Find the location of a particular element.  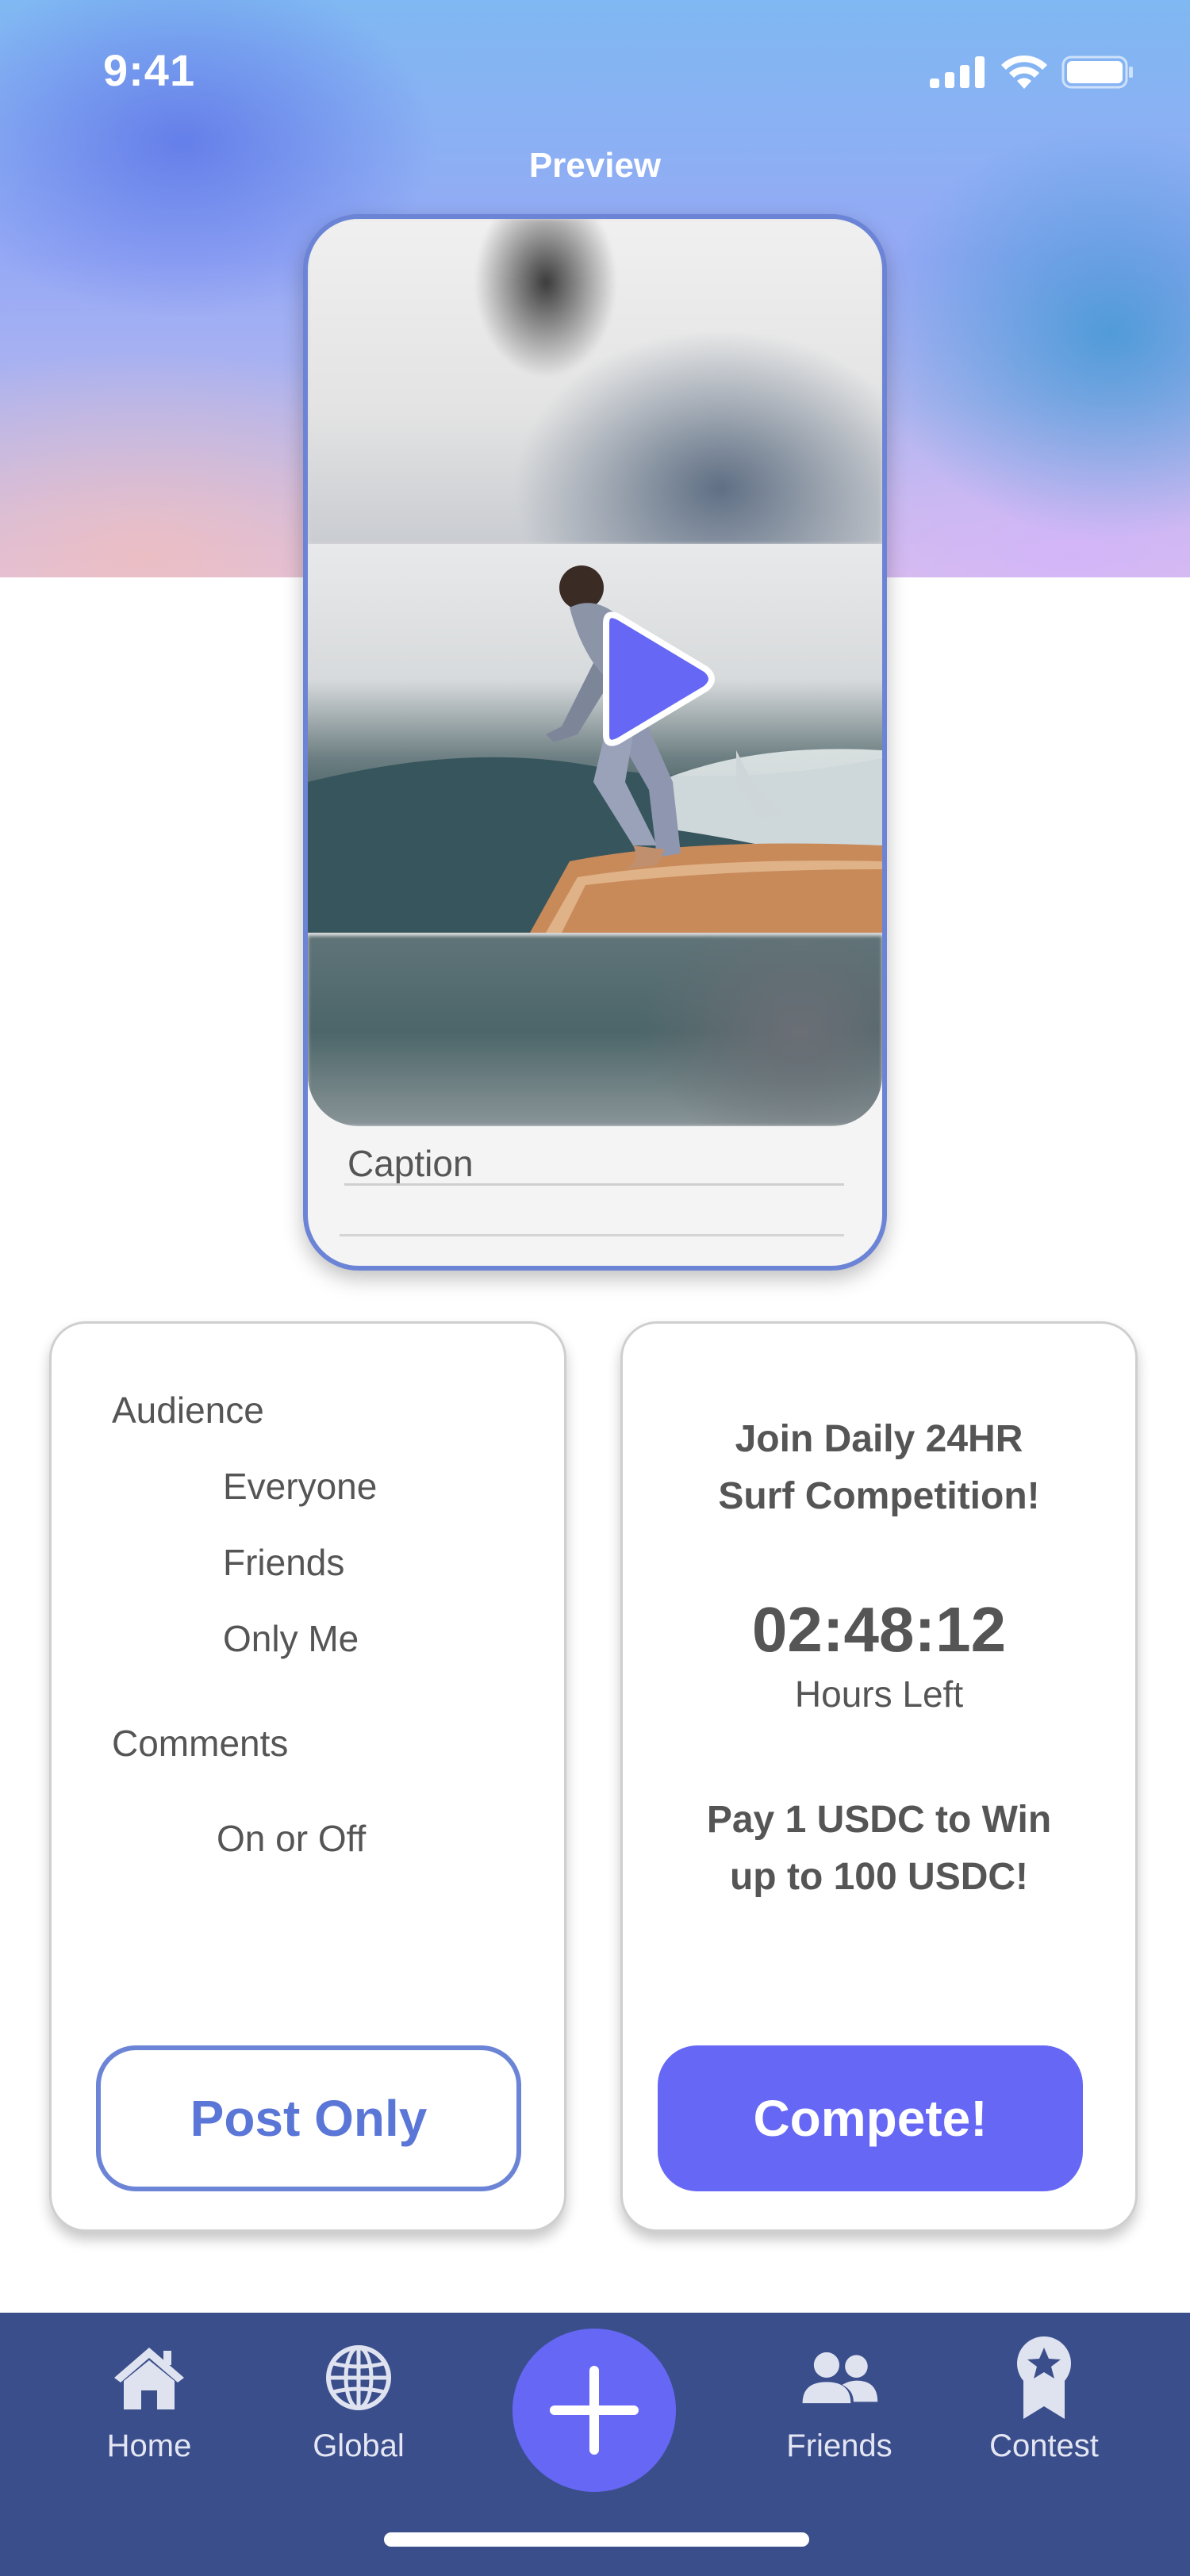

signal-icon is located at coordinates (957, 72).